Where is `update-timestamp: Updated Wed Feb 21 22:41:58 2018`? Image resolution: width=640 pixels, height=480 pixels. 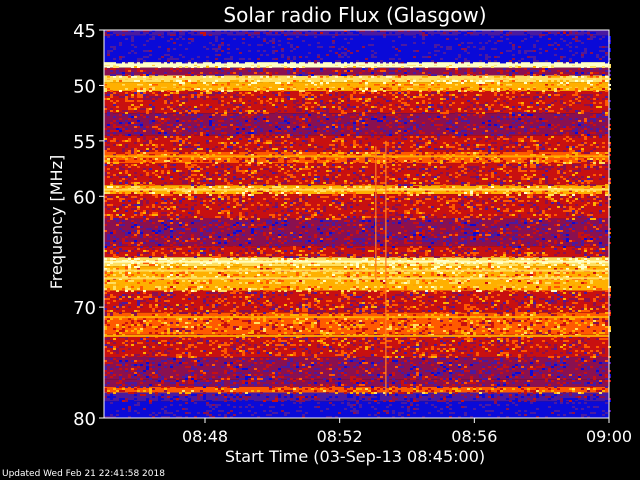 update-timestamp: Updated Wed Feb 21 22:41:58 2018 is located at coordinates (83, 474).